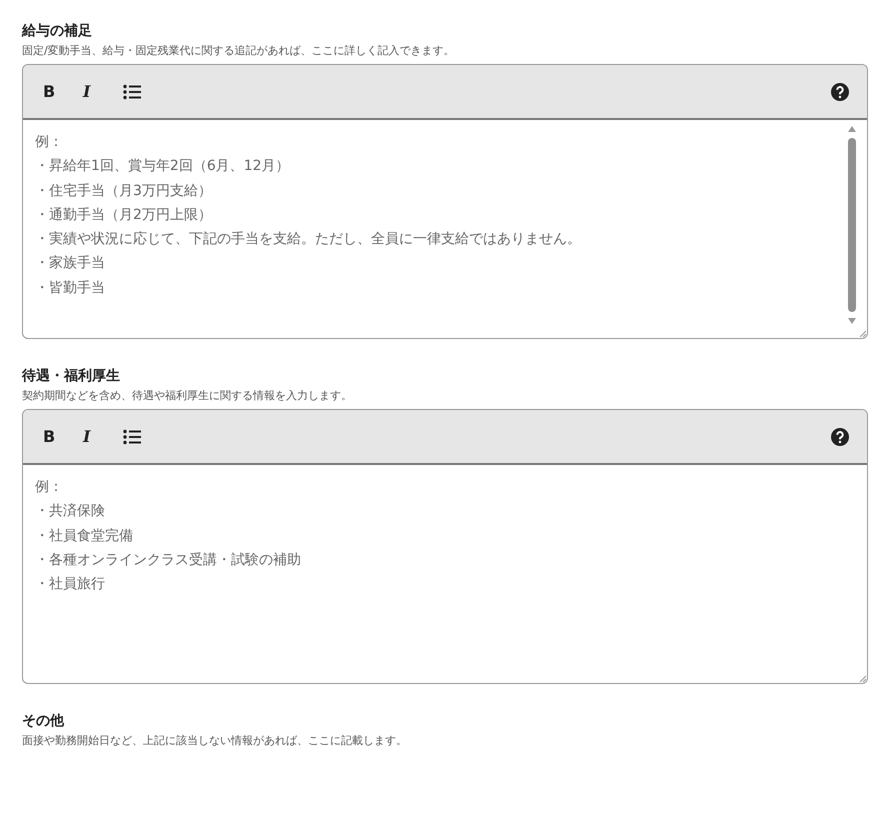 The image size is (878, 814). I want to click on placeholder-text: ・家族手当, so click(70, 264).